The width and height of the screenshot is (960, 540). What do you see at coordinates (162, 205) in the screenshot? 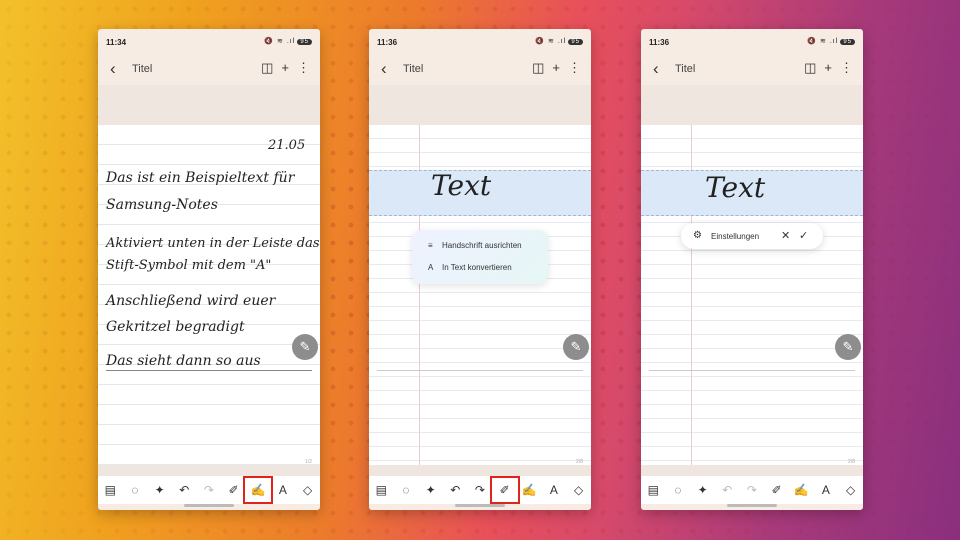
I see `handwritten-line: Samsung-Notes` at bounding box center [162, 205].